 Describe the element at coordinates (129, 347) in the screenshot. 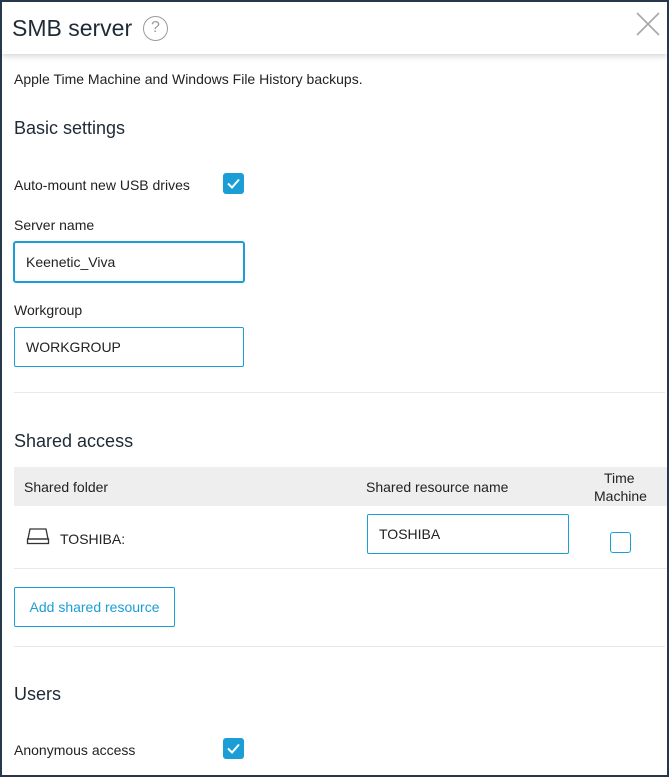

I see `workgroup-input: WORKGROUP` at that location.